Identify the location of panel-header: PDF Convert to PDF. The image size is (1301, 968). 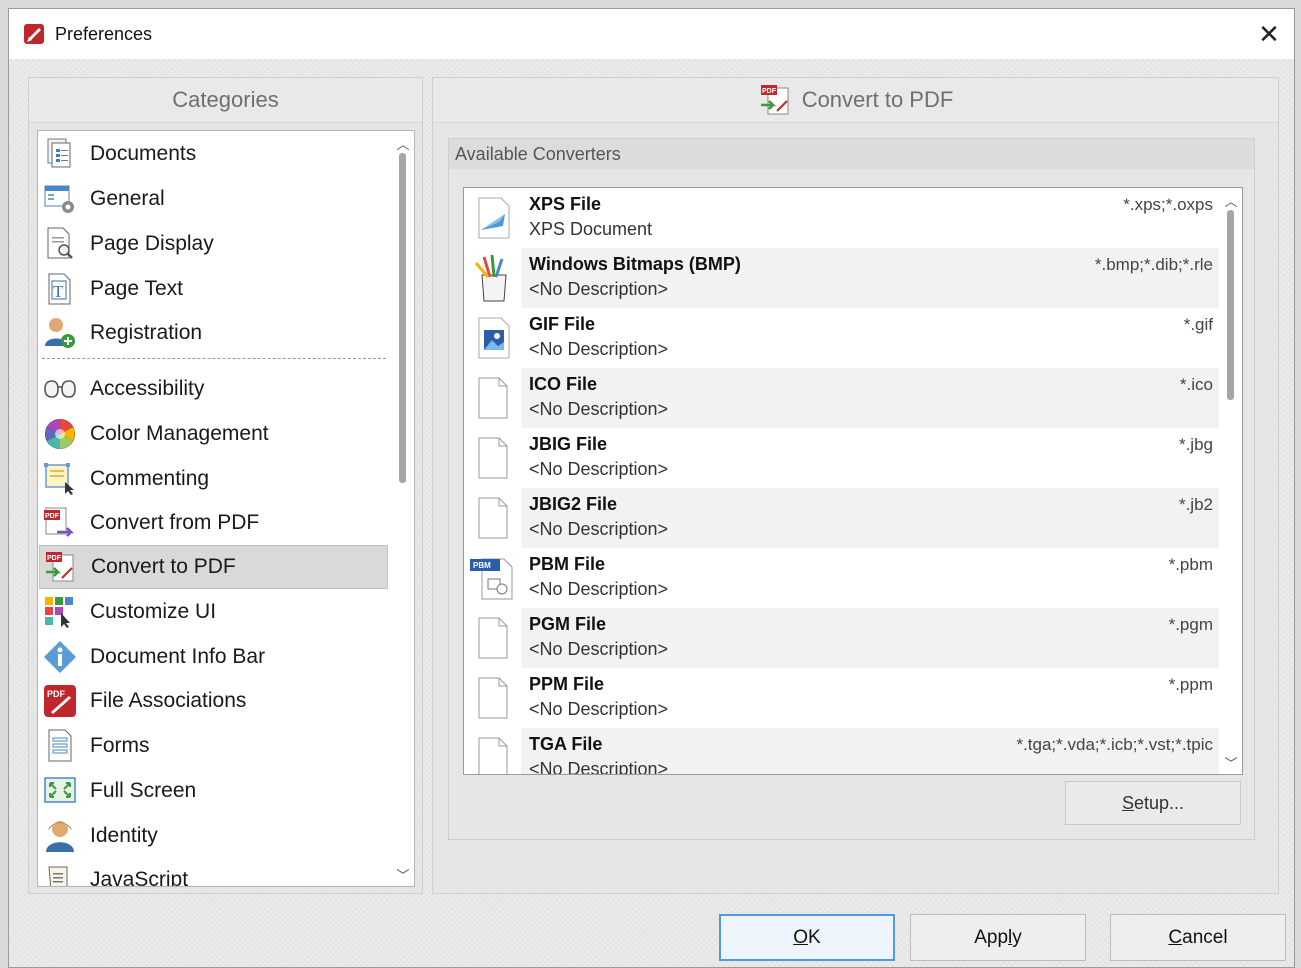
(855, 100).